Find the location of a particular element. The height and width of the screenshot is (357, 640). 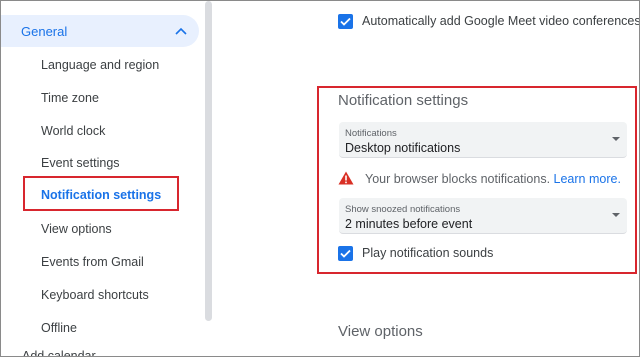

meet-checkbox is located at coordinates (345, 21).